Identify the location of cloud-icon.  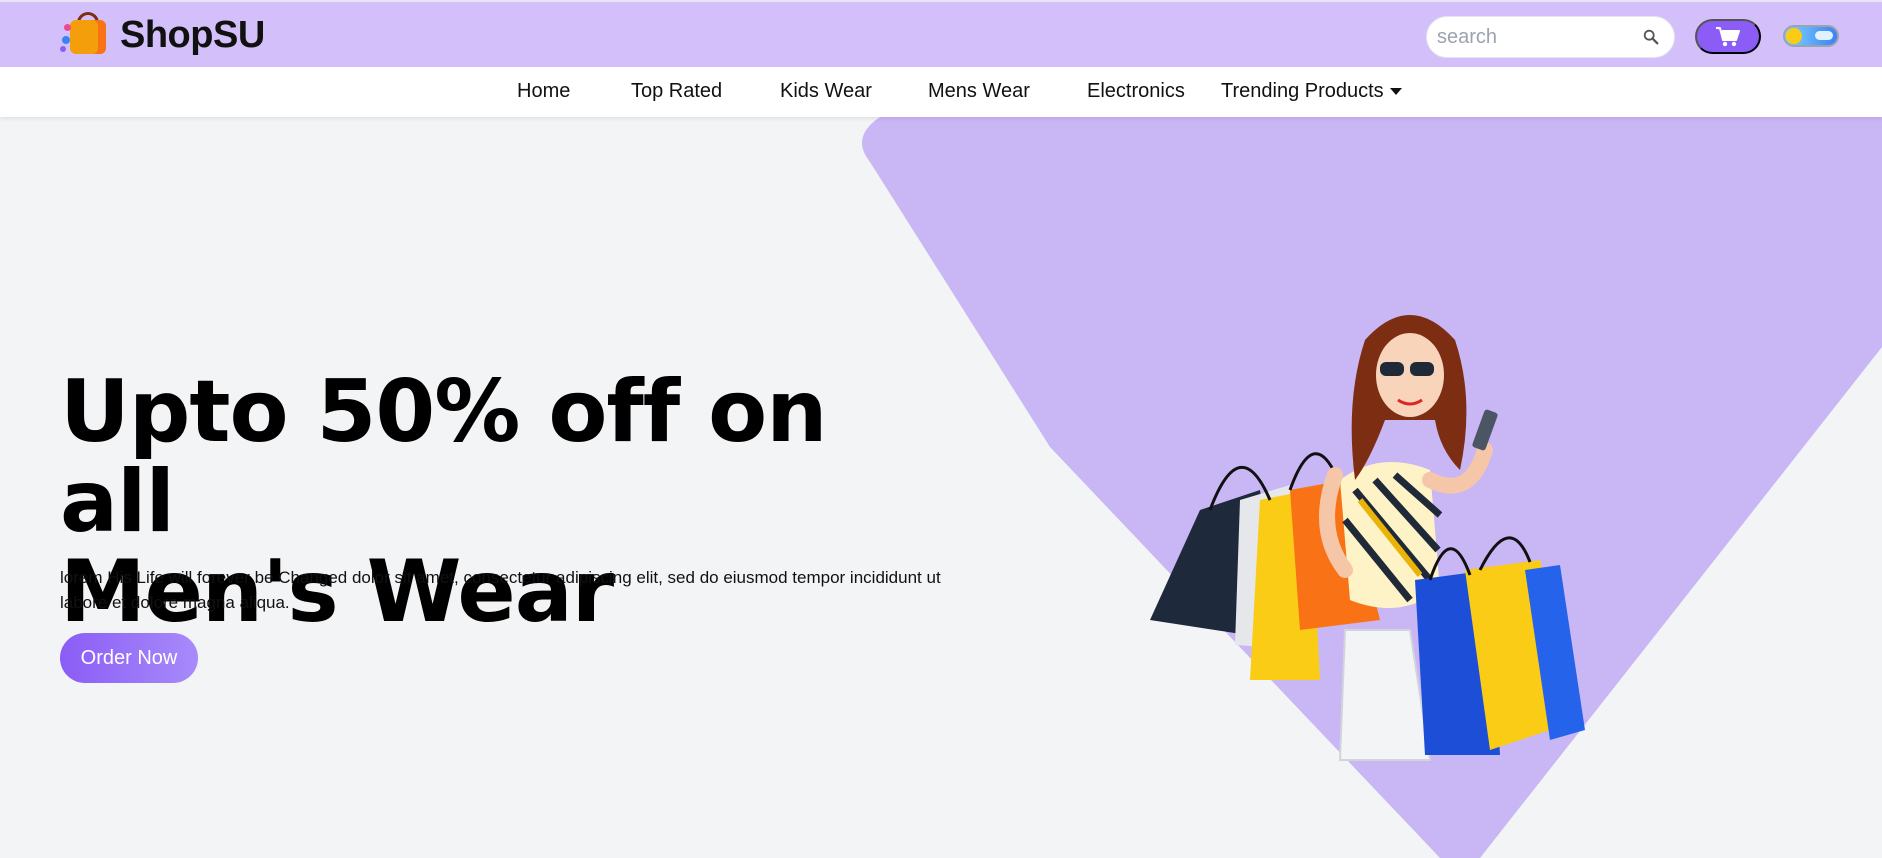
(1824, 35).